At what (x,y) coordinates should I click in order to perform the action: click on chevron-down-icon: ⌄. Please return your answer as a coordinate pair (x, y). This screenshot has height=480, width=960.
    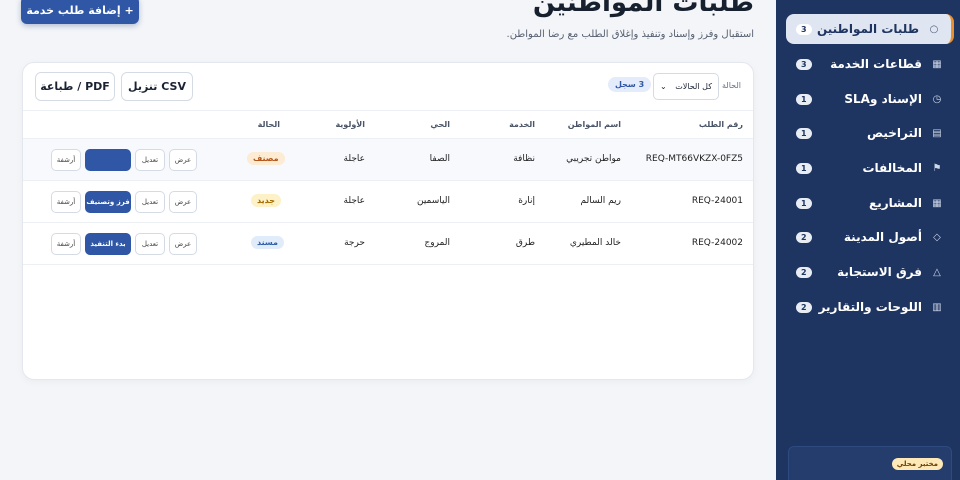
    Looking at the image, I should click on (663, 86).